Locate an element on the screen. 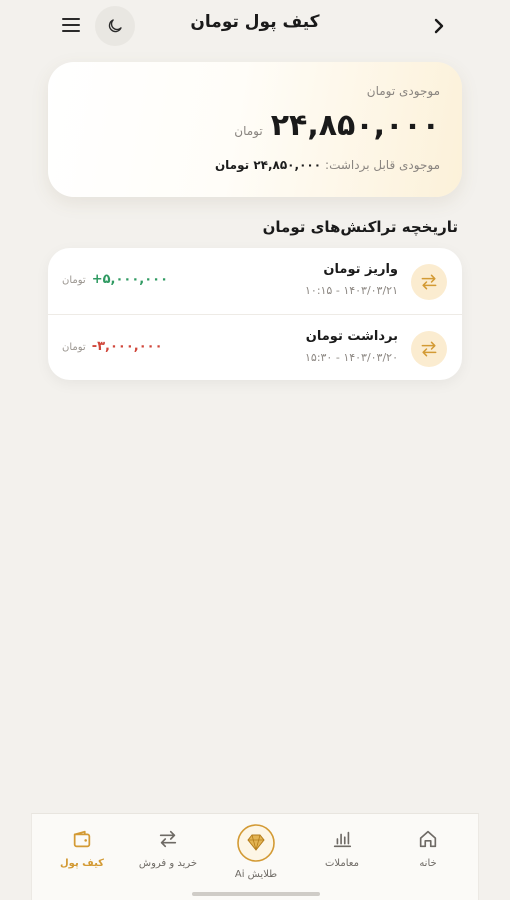 This screenshot has width=510, height=900. withdrawable-balance: موجودی قابل برداشت: ۲۴,۸۵۰,۰۰۰ تومان is located at coordinates (327, 165).